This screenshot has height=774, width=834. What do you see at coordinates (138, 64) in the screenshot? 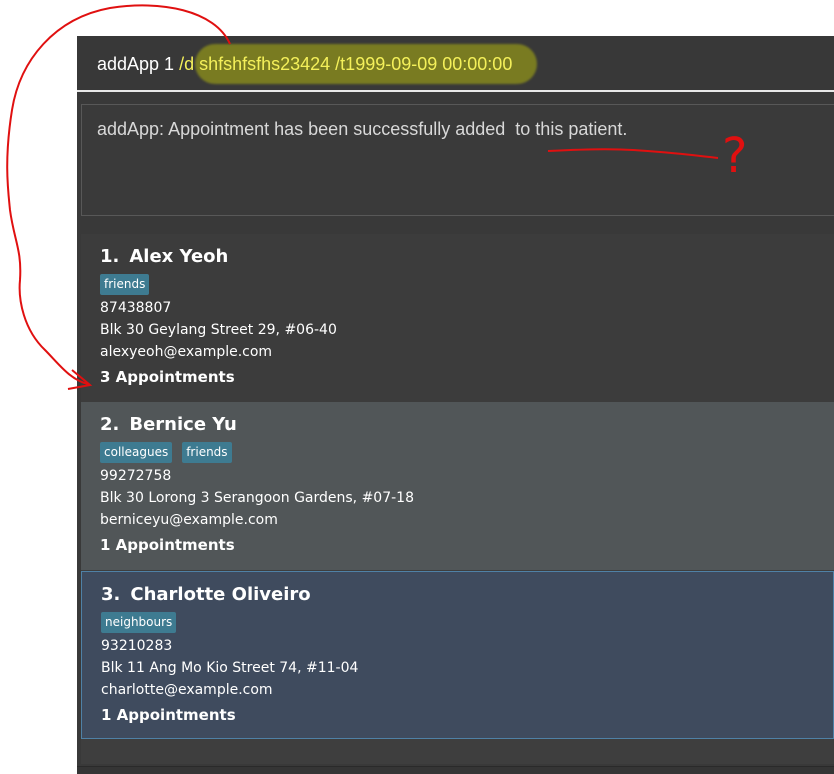
I see `command-word: addApp 1` at bounding box center [138, 64].